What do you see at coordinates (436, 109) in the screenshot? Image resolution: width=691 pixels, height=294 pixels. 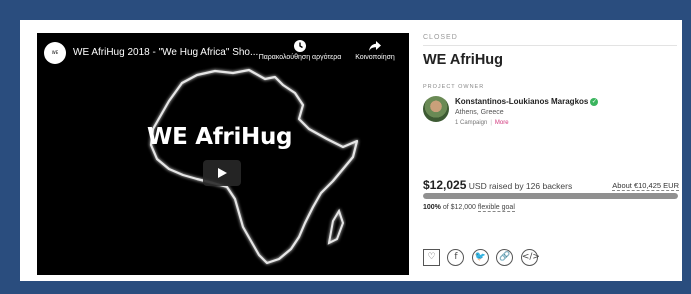 I see `owner-avatar` at bounding box center [436, 109].